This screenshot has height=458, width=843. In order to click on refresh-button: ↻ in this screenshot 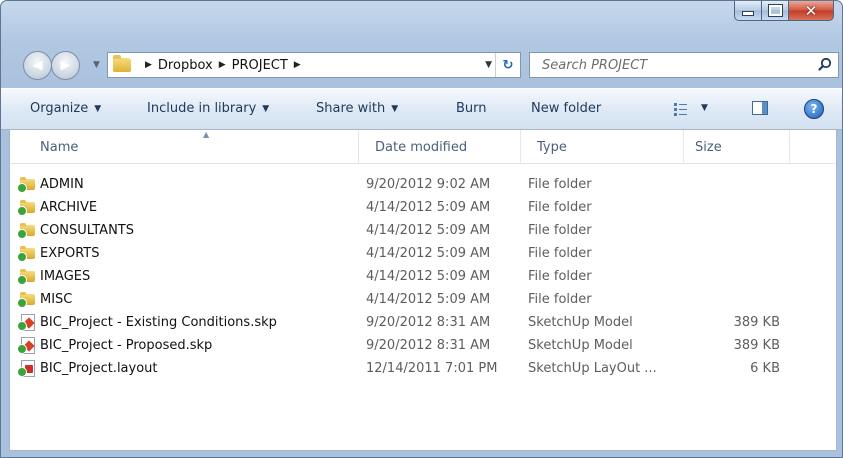, I will do `click(507, 65)`.